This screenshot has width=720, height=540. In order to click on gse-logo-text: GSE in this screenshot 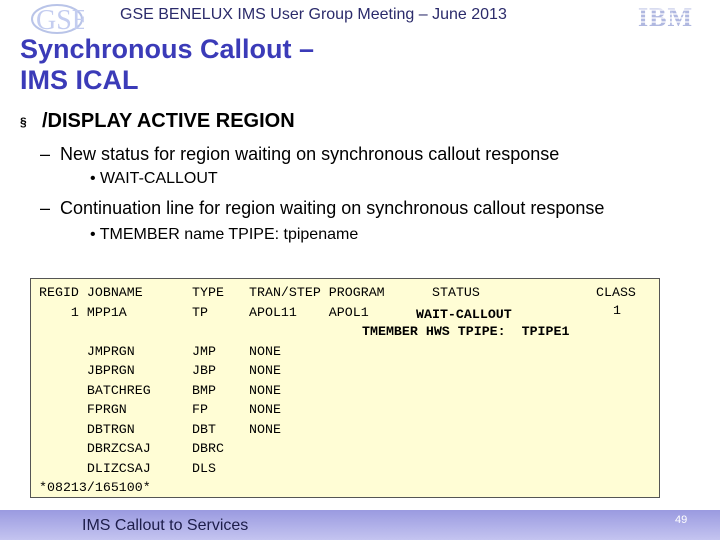, I will do `click(60, 20)`.